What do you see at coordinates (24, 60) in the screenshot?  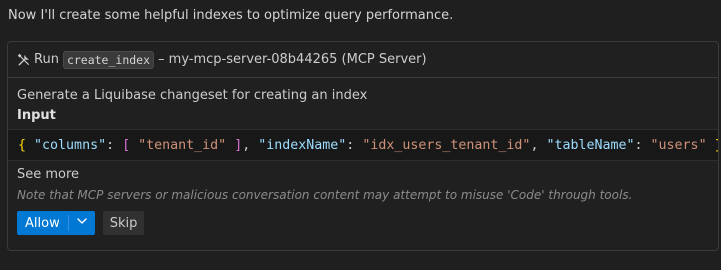 I see `tools-icon` at bounding box center [24, 60].